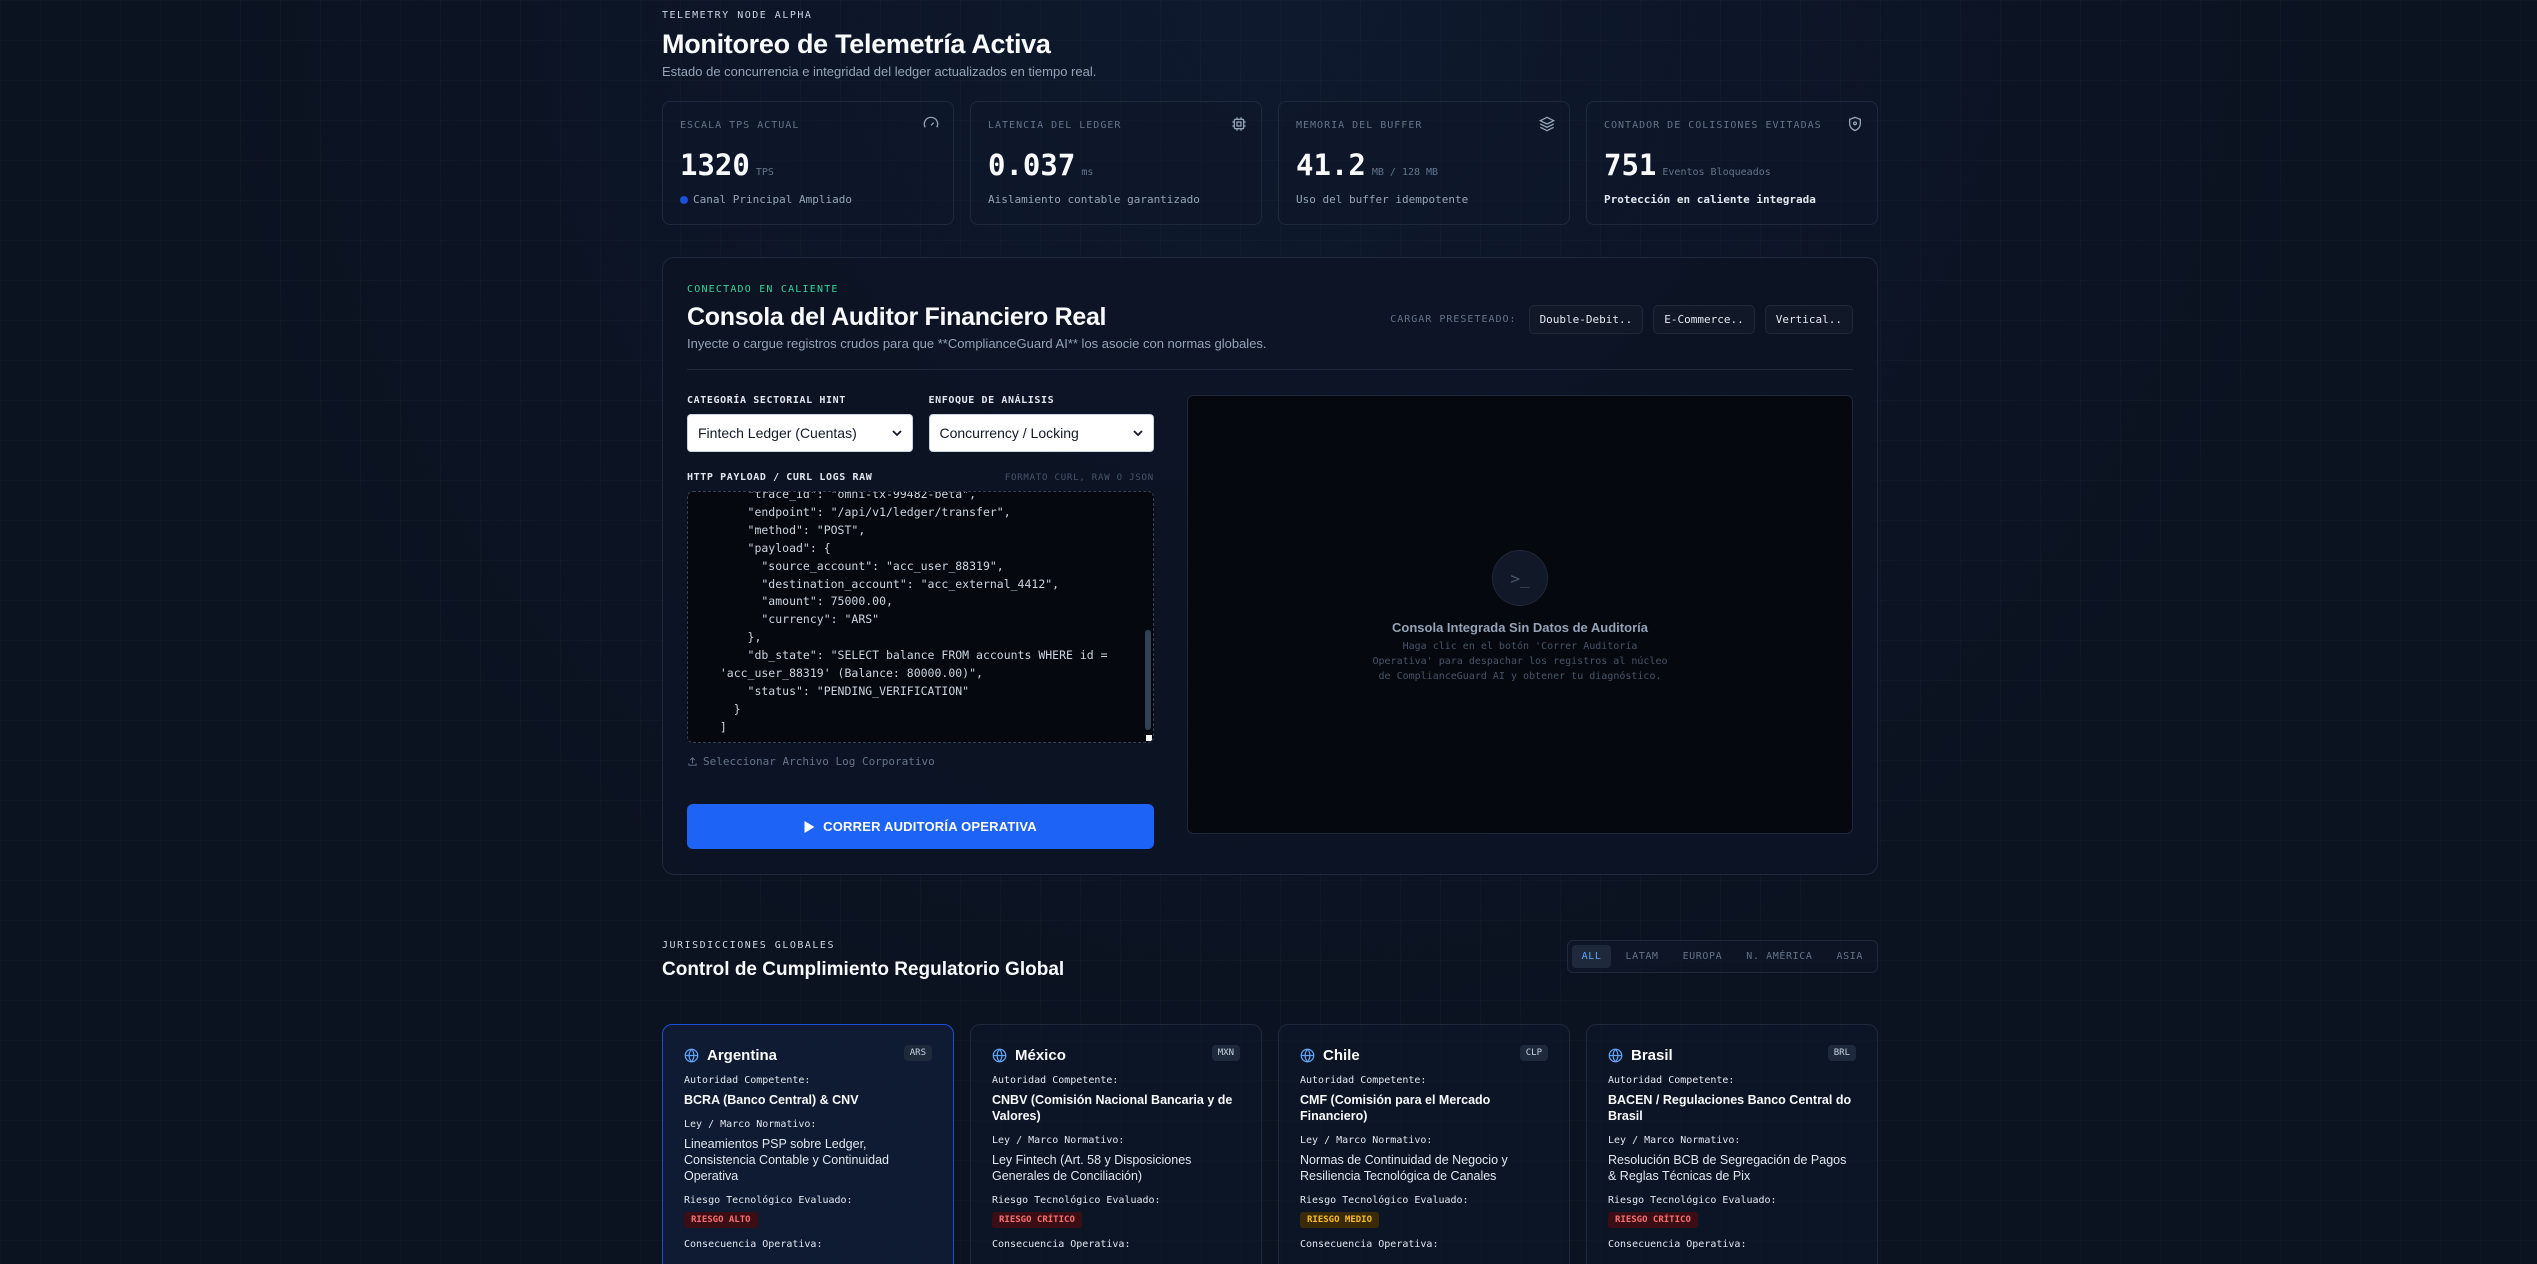 The height and width of the screenshot is (1264, 2537). Describe the element at coordinates (1641, 956) in the screenshot. I see `filter-tab-latam: LATAM` at that location.